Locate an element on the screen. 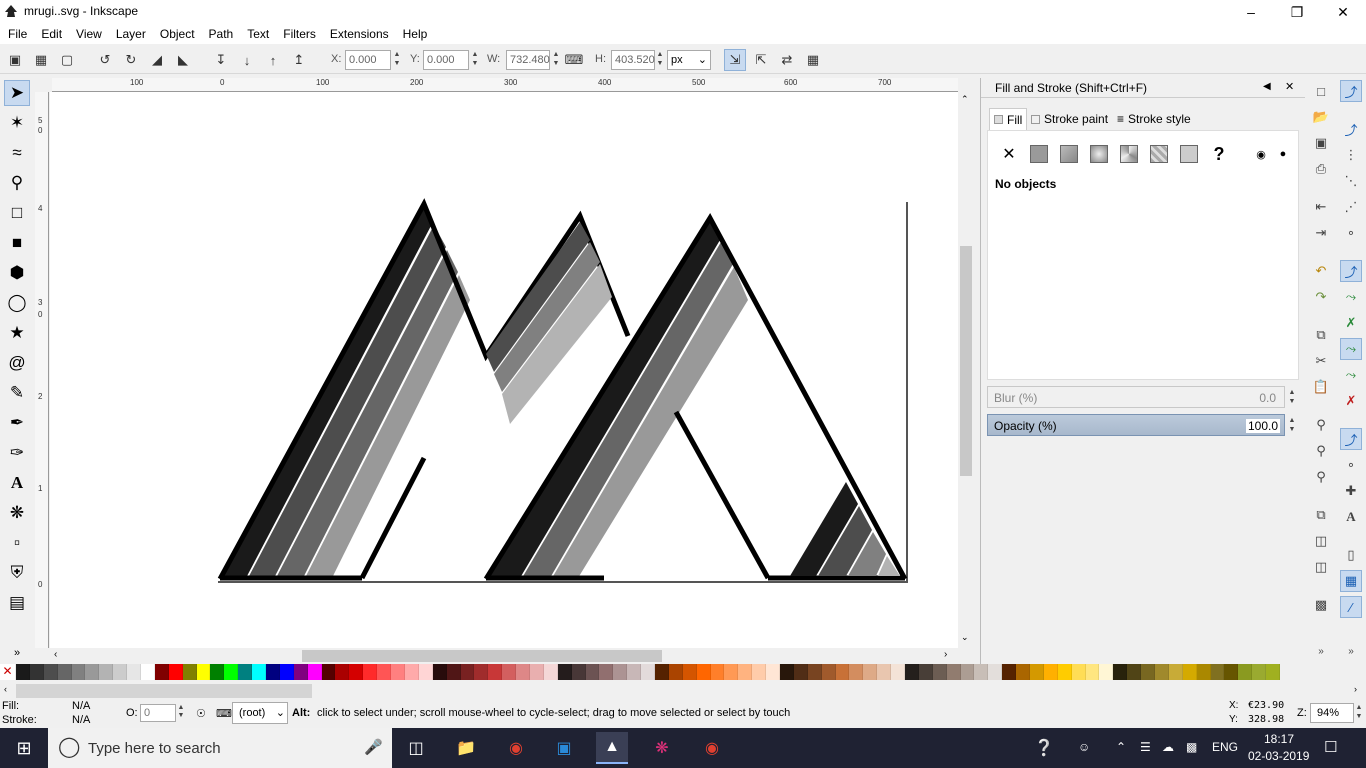 This screenshot has height=768, width=1366. close-button: ✕ is located at coordinates (1343, 12).